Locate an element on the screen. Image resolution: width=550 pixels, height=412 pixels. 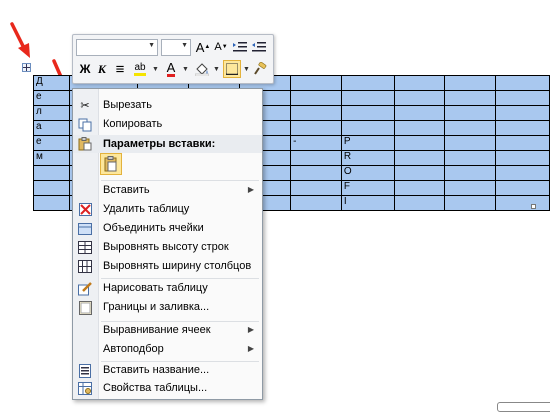
table-cell: F is located at coordinates (367, 188).